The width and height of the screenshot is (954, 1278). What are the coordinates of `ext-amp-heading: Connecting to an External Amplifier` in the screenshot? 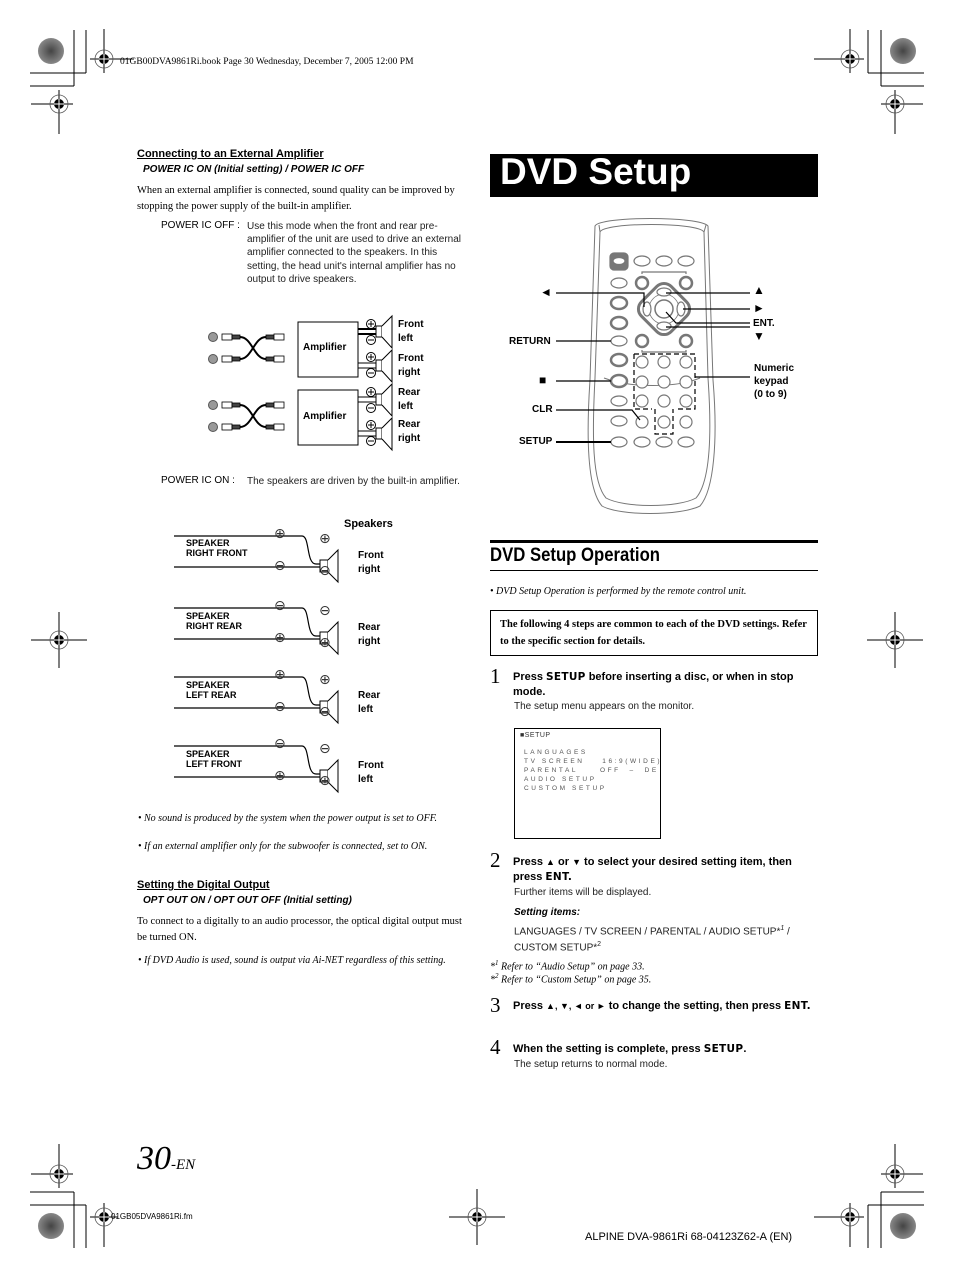 It's located at (230, 154).